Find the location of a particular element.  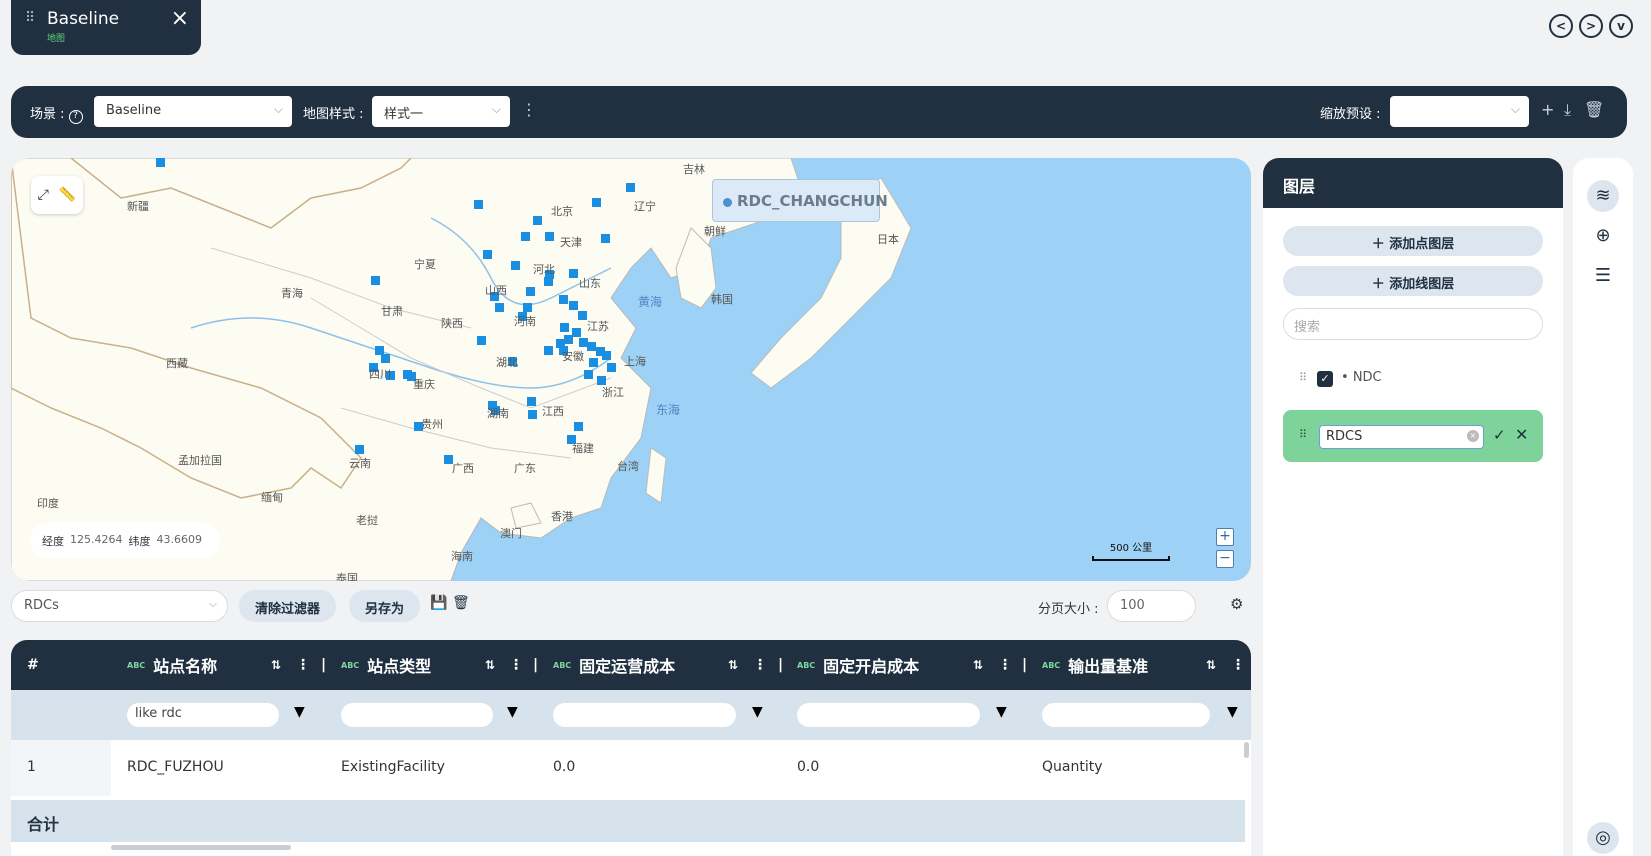

column-filter-input: like rdc is located at coordinates (203, 715).